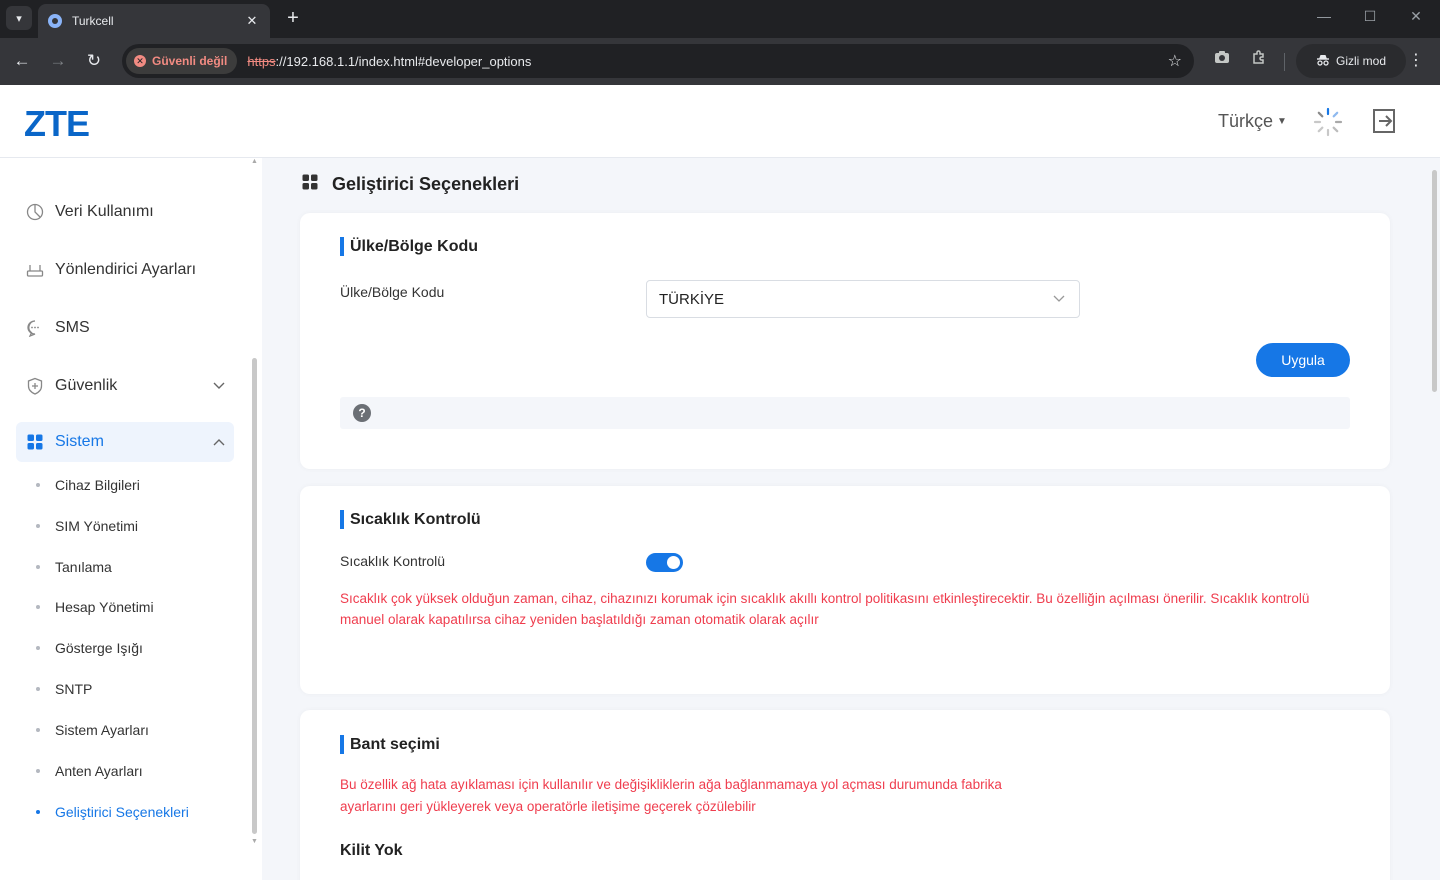 The height and width of the screenshot is (880, 1440). Describe the element at coordinates (673, 562) in the screenshot. I see `toggle-knob` at that location.